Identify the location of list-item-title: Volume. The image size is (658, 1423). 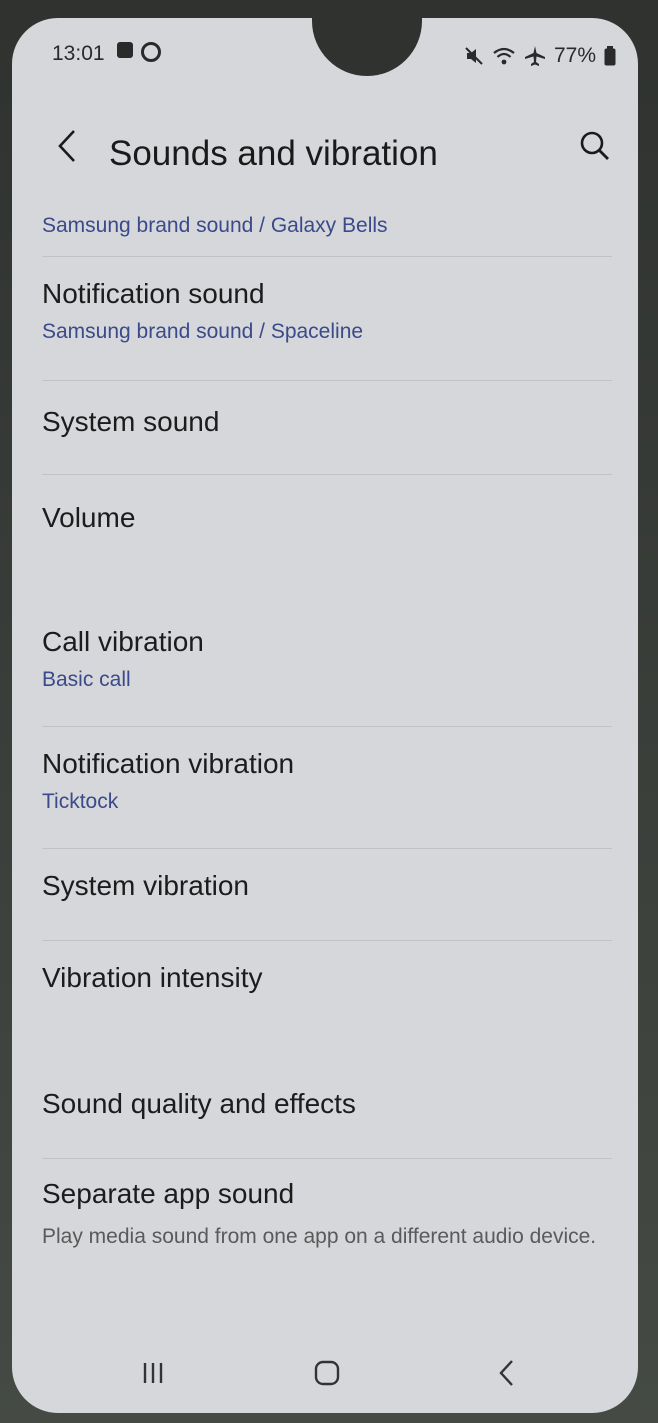
(89, 517).